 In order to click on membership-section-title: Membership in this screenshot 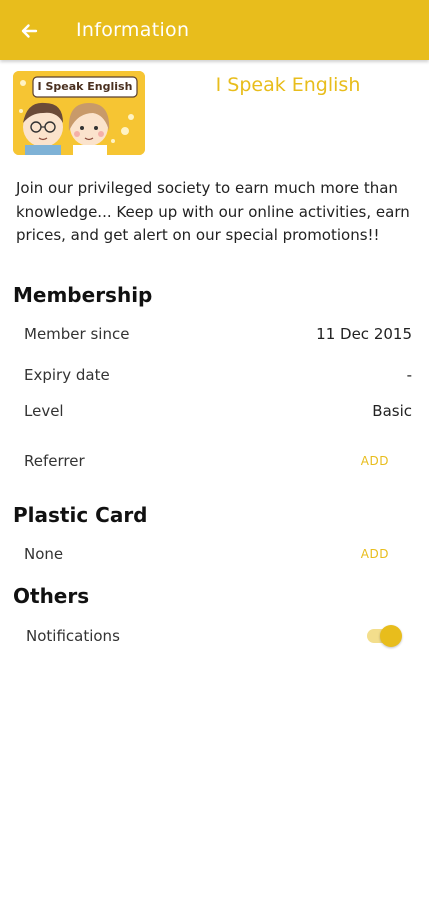, I will do `click(83, 295)`.